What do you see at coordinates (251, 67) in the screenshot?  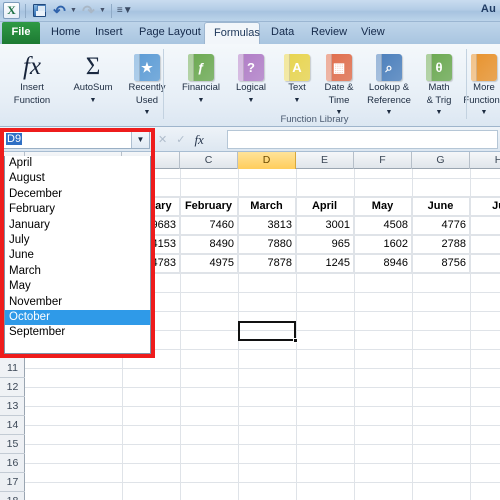 I see `logical-book-icon: ?` at bounding box center [251, 67].